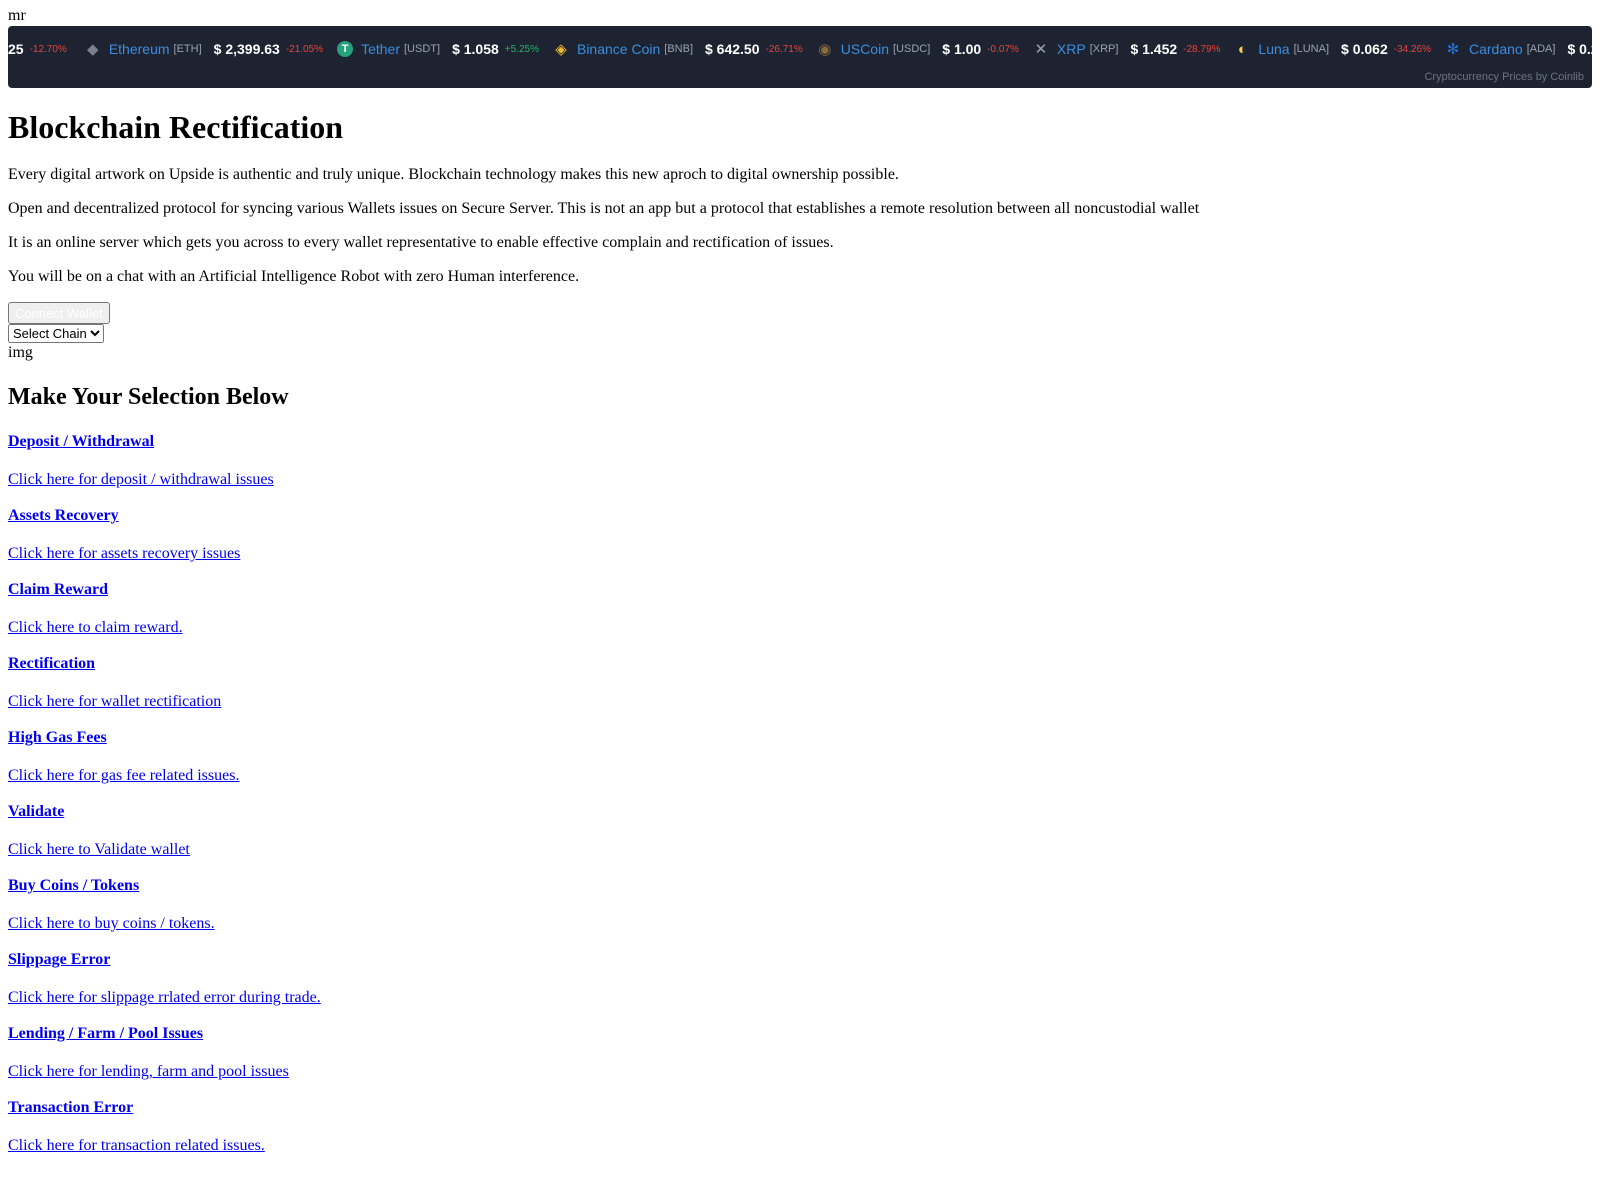 Image resolution: width=1600 pixels, height=1200 pixels. I want to click on ticker-item: ◐ Luna [LUNA] $ 0.062 -34.26%, so click(1332, 49).